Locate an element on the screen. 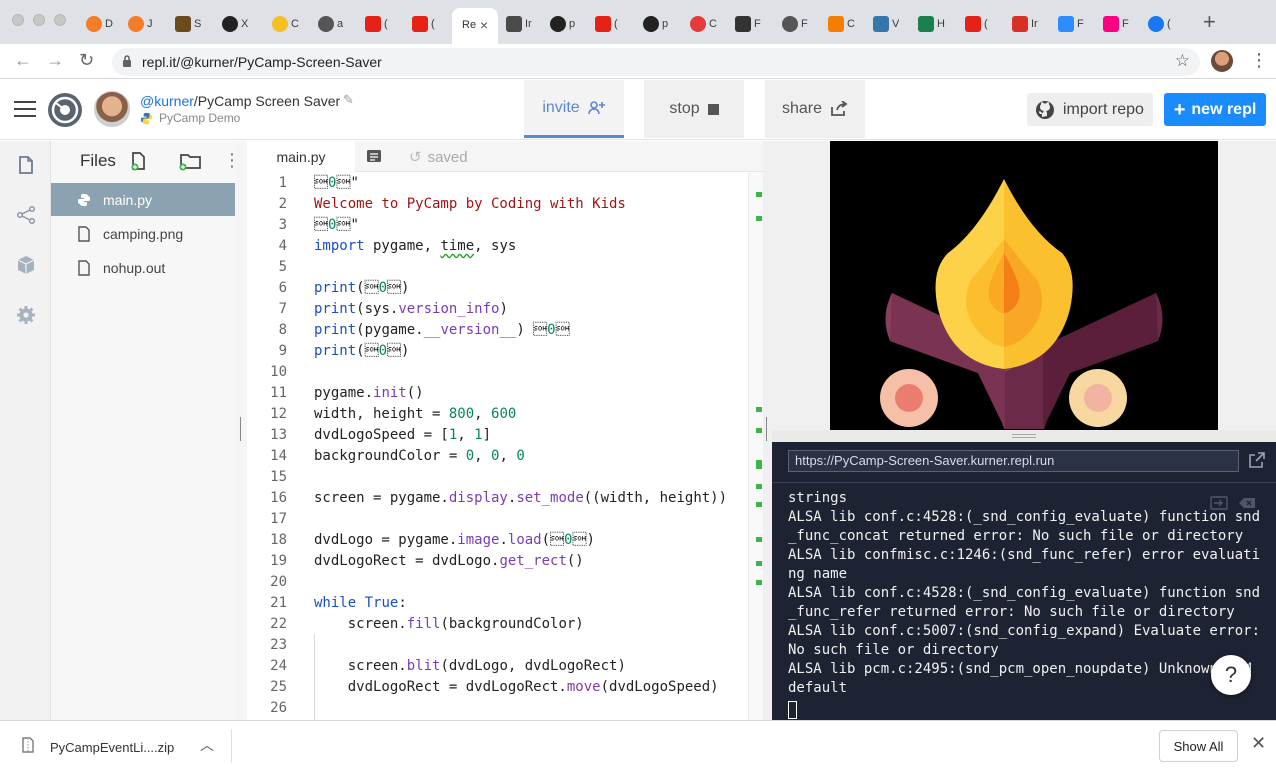  hamburger-menu-icon is located at coordinates (25, 110).